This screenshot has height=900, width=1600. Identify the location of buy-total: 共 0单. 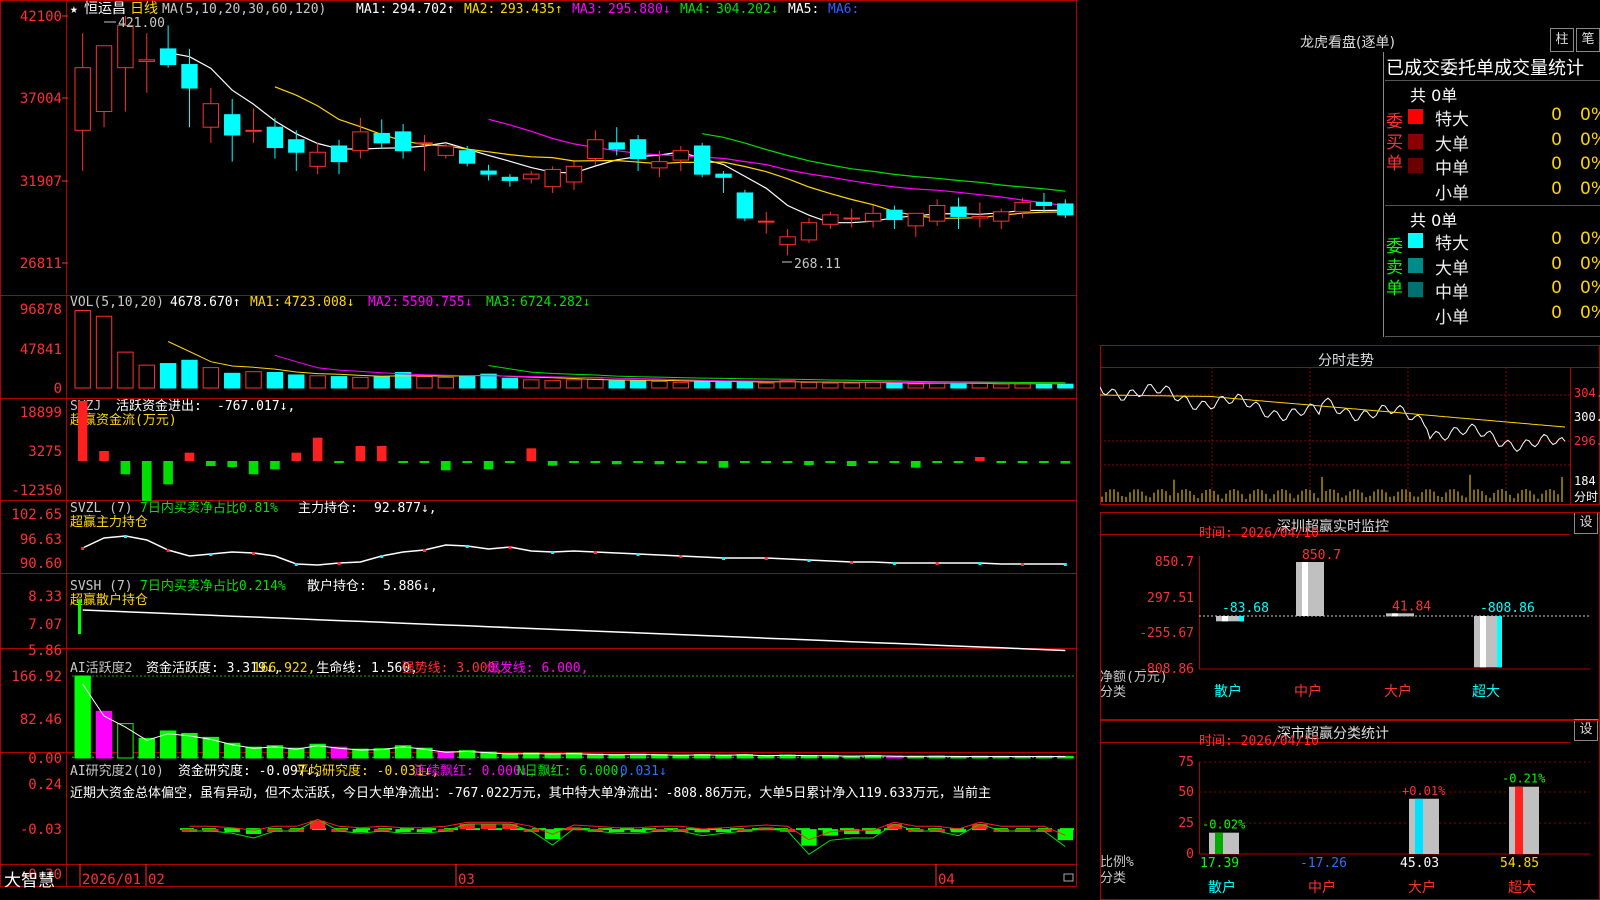
(1434, 95).